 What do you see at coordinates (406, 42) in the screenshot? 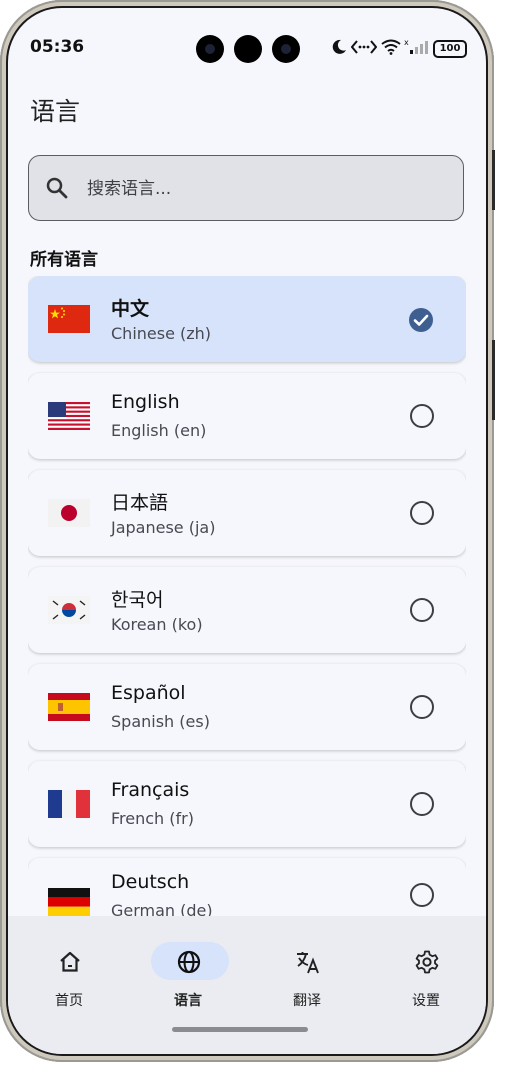
I see `svg-text: x` at bounding box center [406, 42].